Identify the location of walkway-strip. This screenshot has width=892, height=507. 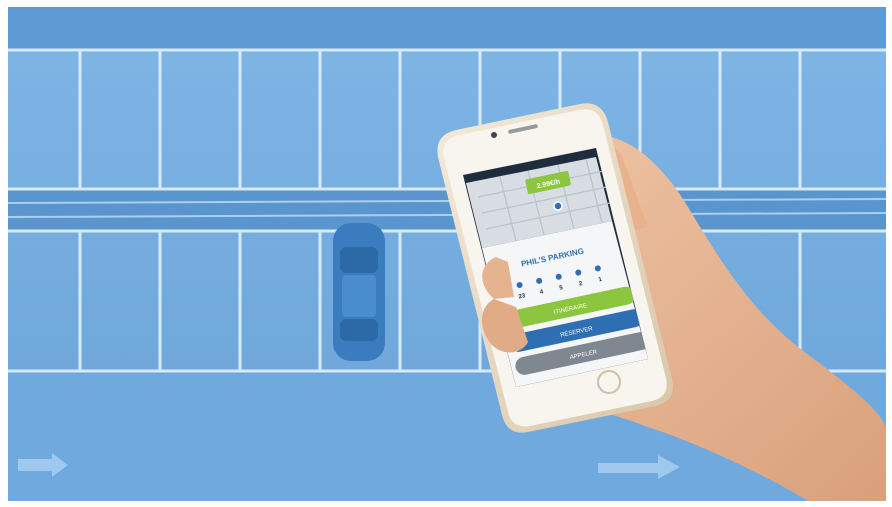
(447, 210).